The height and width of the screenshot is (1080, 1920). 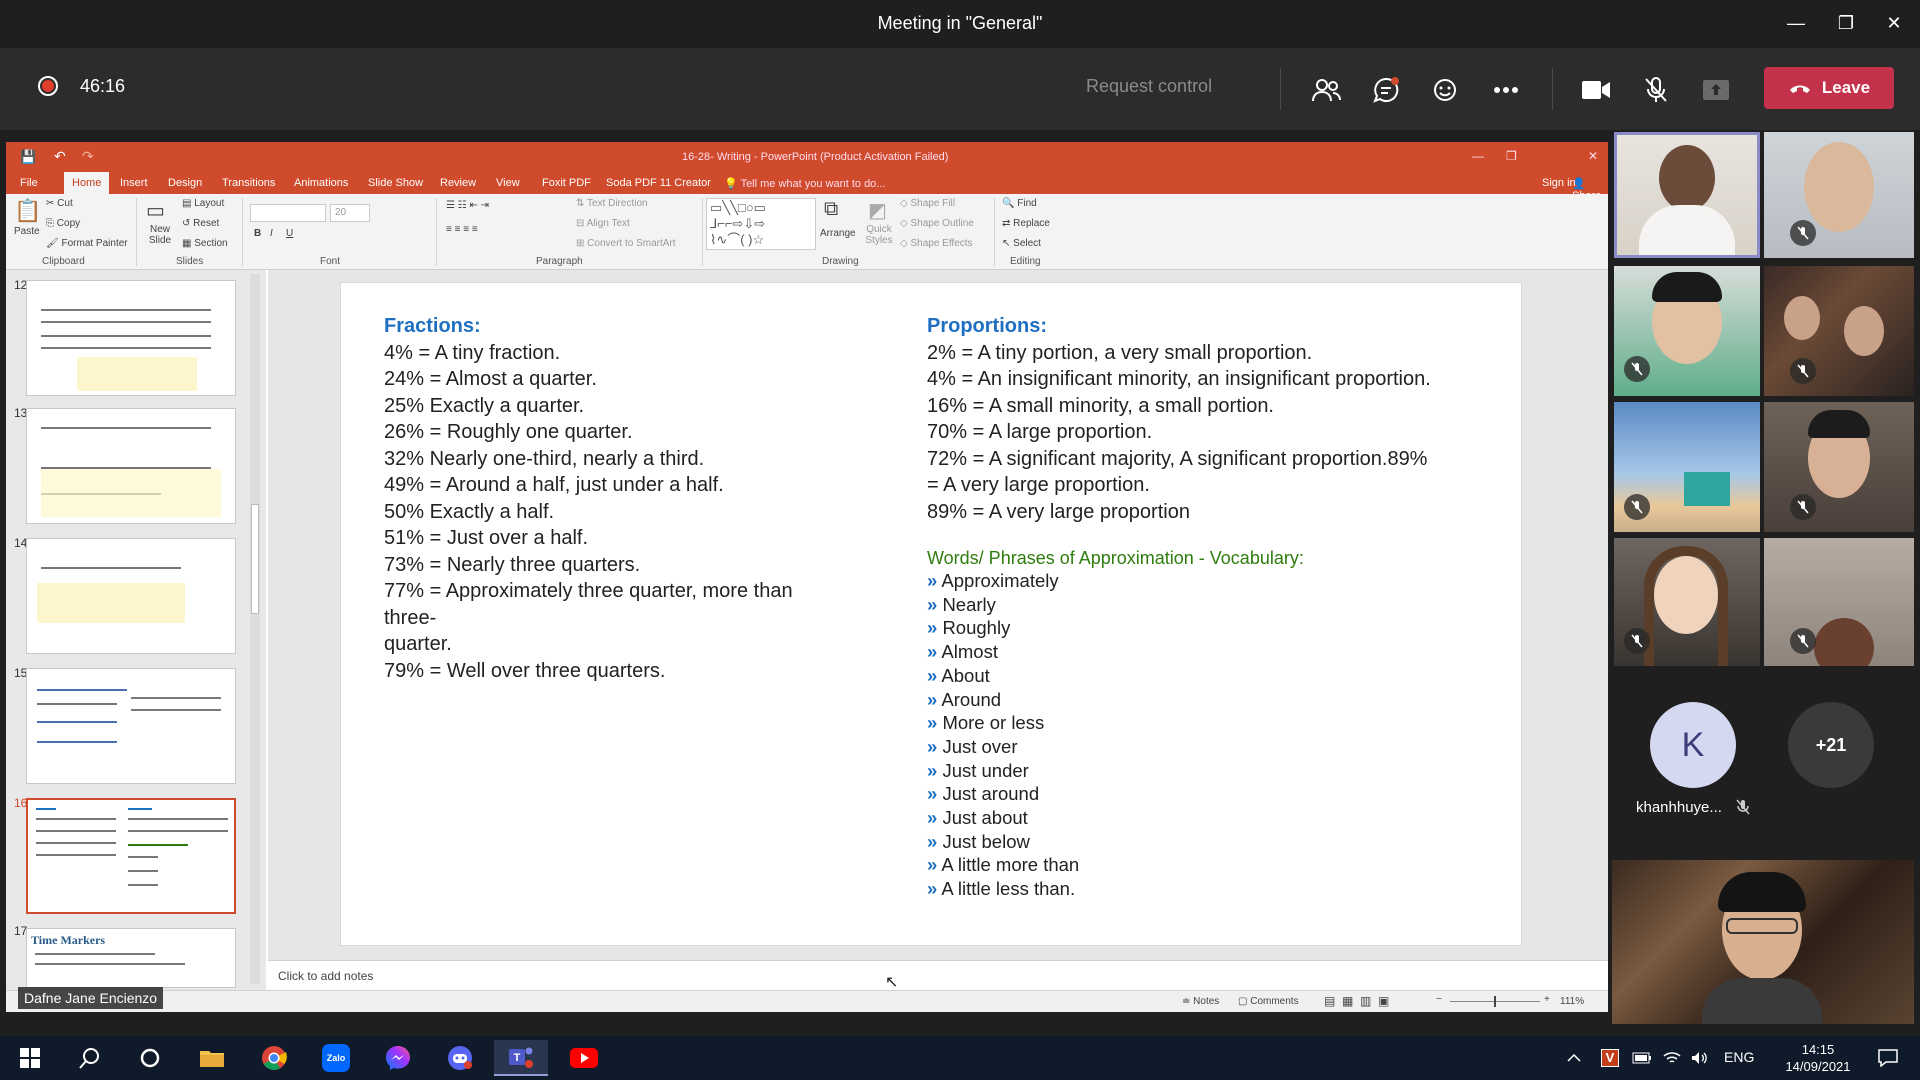 I want to click on arrange-button: Arrange, so click(x=838, y=233).